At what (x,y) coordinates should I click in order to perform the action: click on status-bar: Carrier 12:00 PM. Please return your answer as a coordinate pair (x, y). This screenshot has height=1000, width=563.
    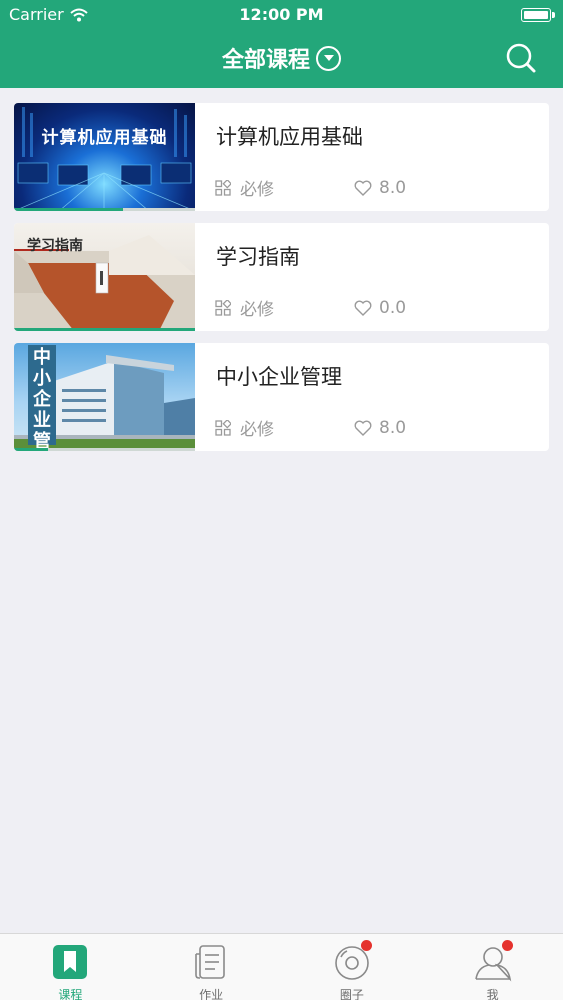
    Looking at the image, I should click on (281, 15).